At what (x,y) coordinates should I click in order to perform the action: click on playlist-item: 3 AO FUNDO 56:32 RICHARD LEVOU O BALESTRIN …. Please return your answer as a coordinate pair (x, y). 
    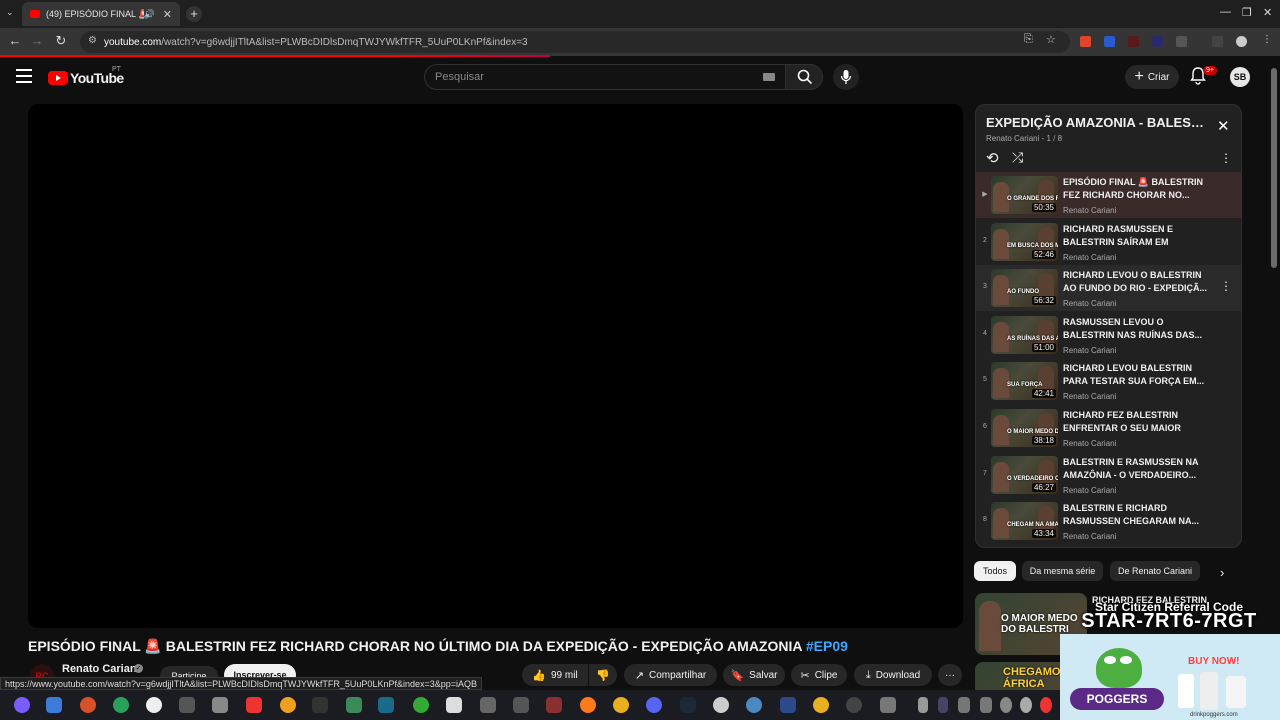
    Looking at the image, I should click on (1108, 288).